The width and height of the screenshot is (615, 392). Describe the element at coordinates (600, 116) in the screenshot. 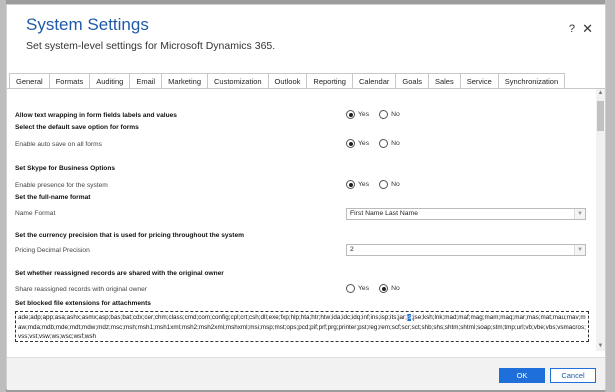

I see `scrollbar-thumb` at that location.